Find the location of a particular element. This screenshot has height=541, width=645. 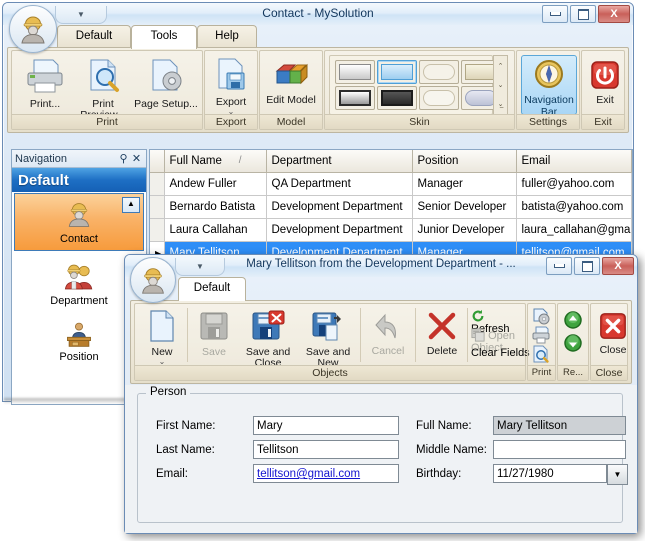

skin-gallery-scrollbar: ⌃ ⌄ ⌄̲ is located at coordinates (500, 85).